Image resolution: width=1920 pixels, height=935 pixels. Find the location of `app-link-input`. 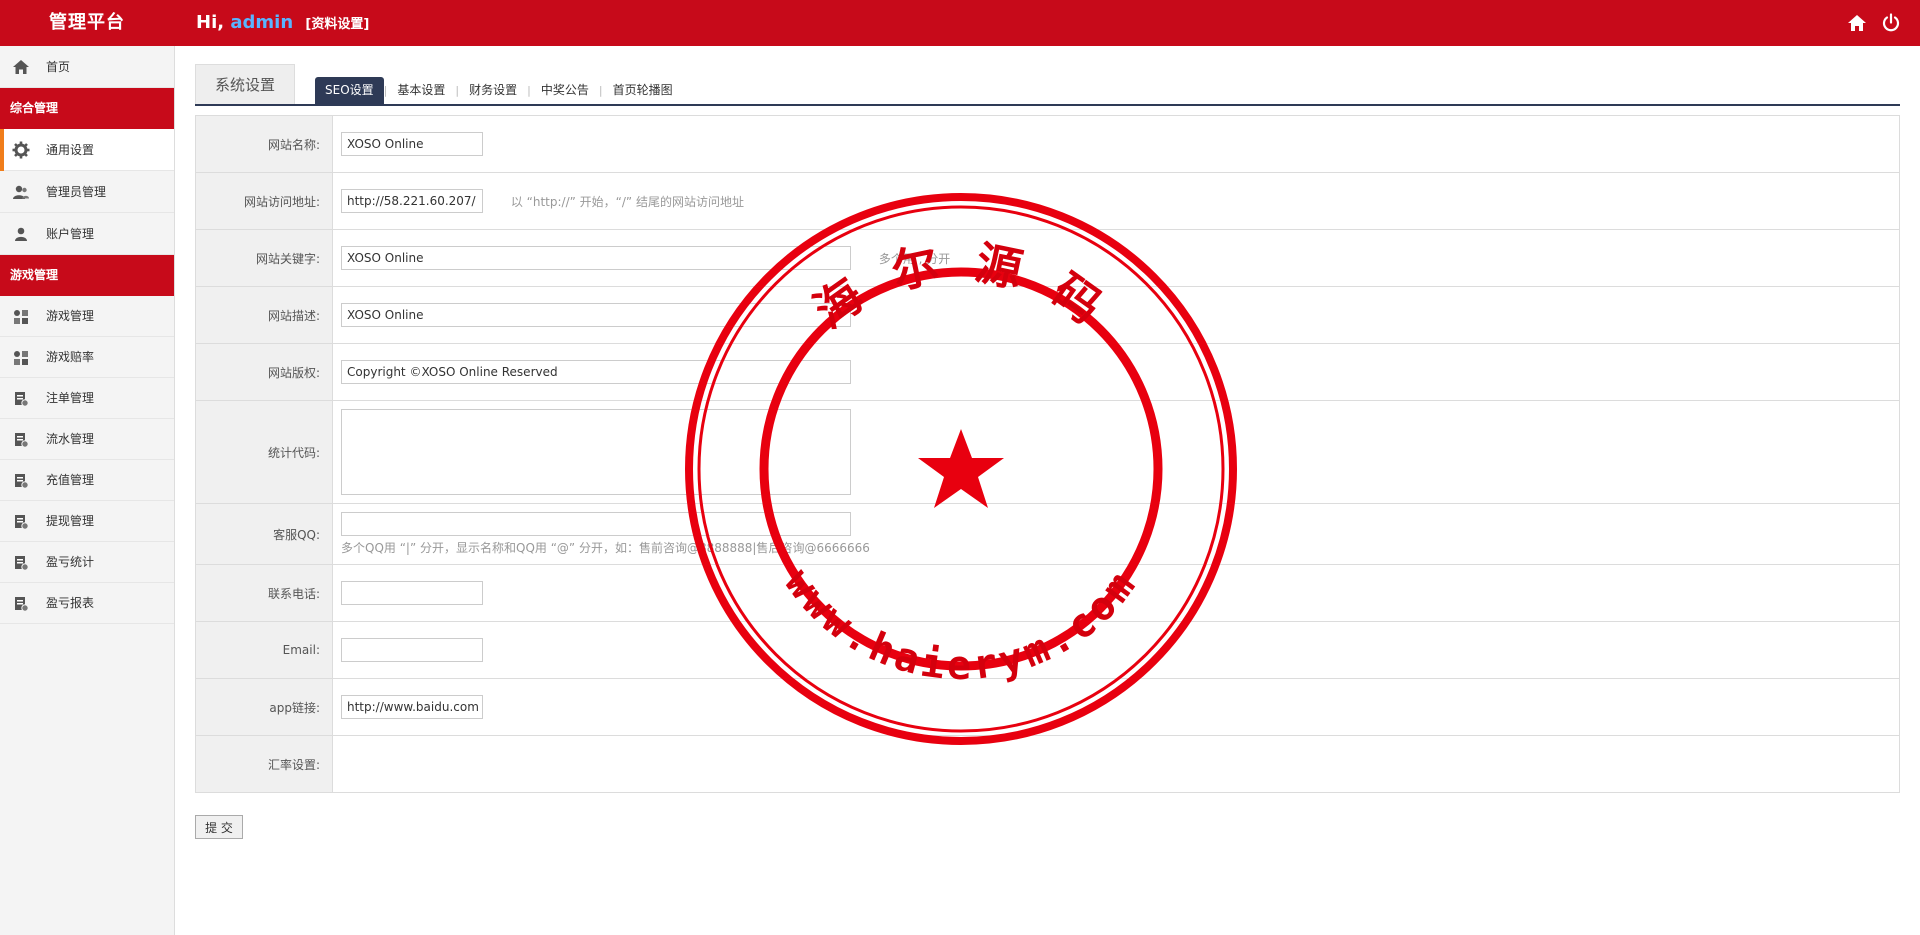

app-link-input is located at coordinates (412, 707).